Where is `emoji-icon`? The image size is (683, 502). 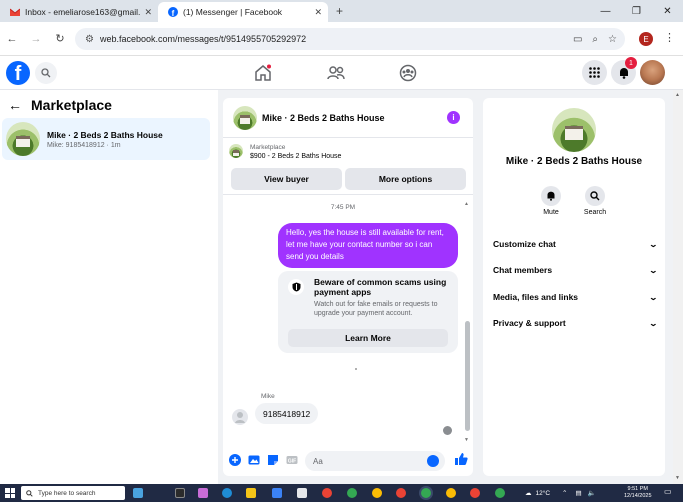
emoji-icon is located at coordinates (433, 461).